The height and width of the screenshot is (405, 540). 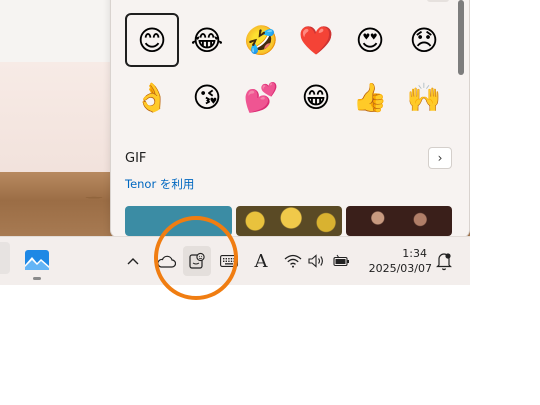 I want to click on emoji-panel-tray-button, so click(x=197, y=261).